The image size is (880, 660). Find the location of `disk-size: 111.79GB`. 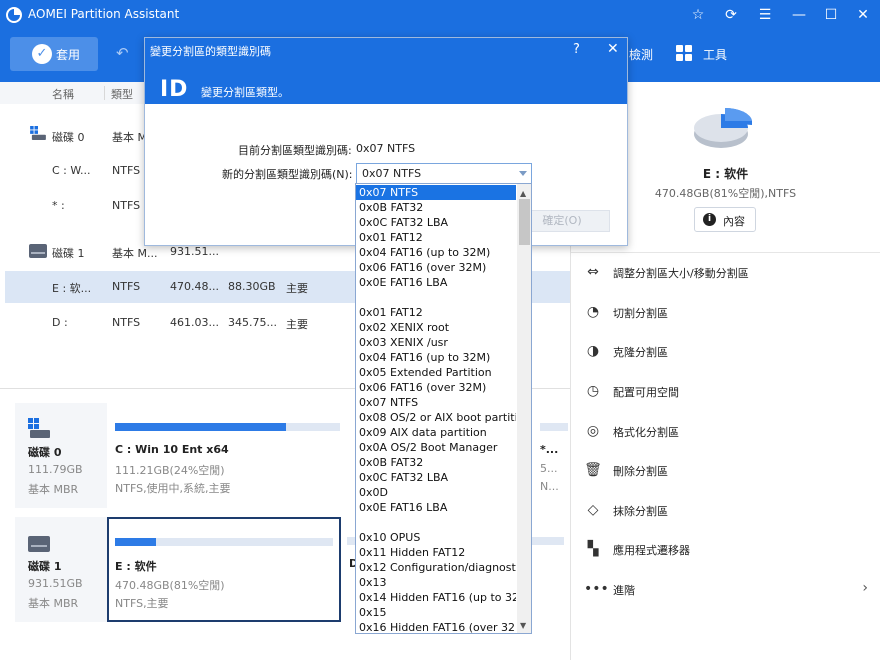

disk-size: 111.79GB is located at coordinates (55, 469).